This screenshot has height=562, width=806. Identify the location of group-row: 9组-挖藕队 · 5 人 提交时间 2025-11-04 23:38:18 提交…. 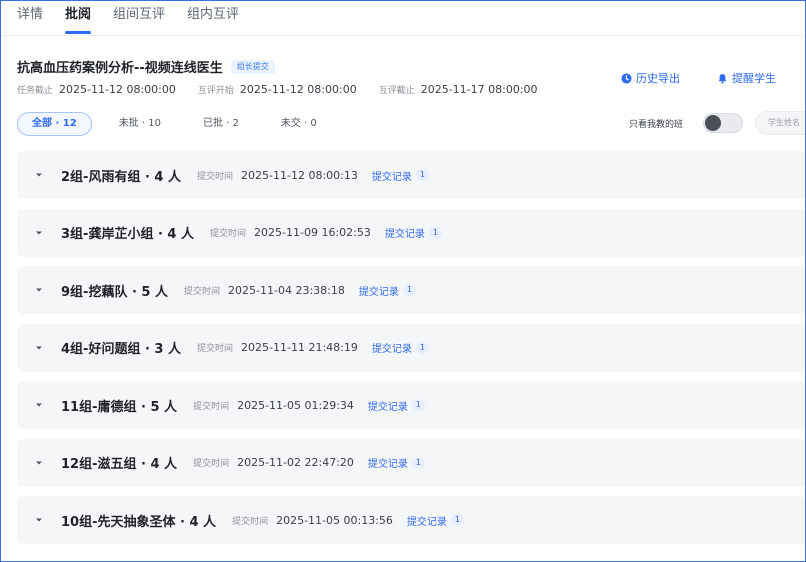
(411, 290).